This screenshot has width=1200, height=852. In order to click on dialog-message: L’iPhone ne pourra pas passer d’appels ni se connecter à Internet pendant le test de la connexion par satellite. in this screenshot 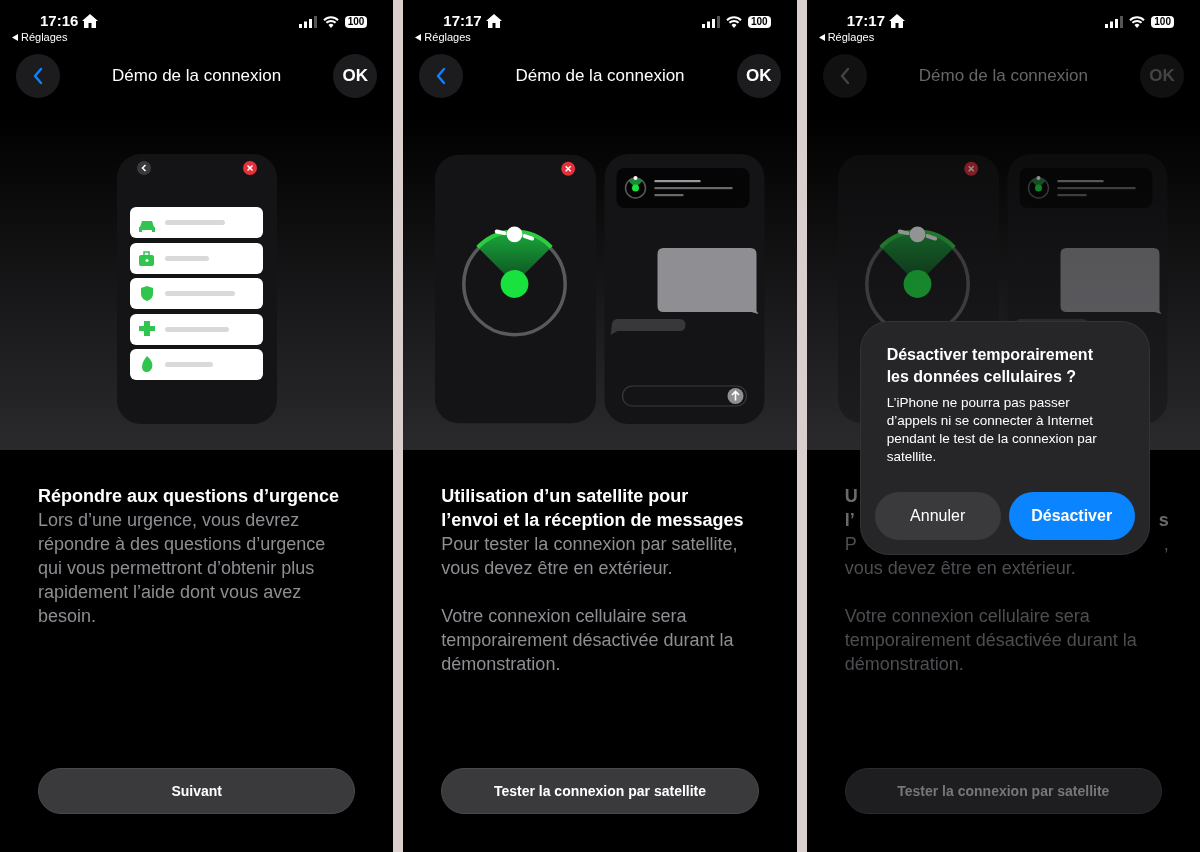, I will do `click(992, 430)`.